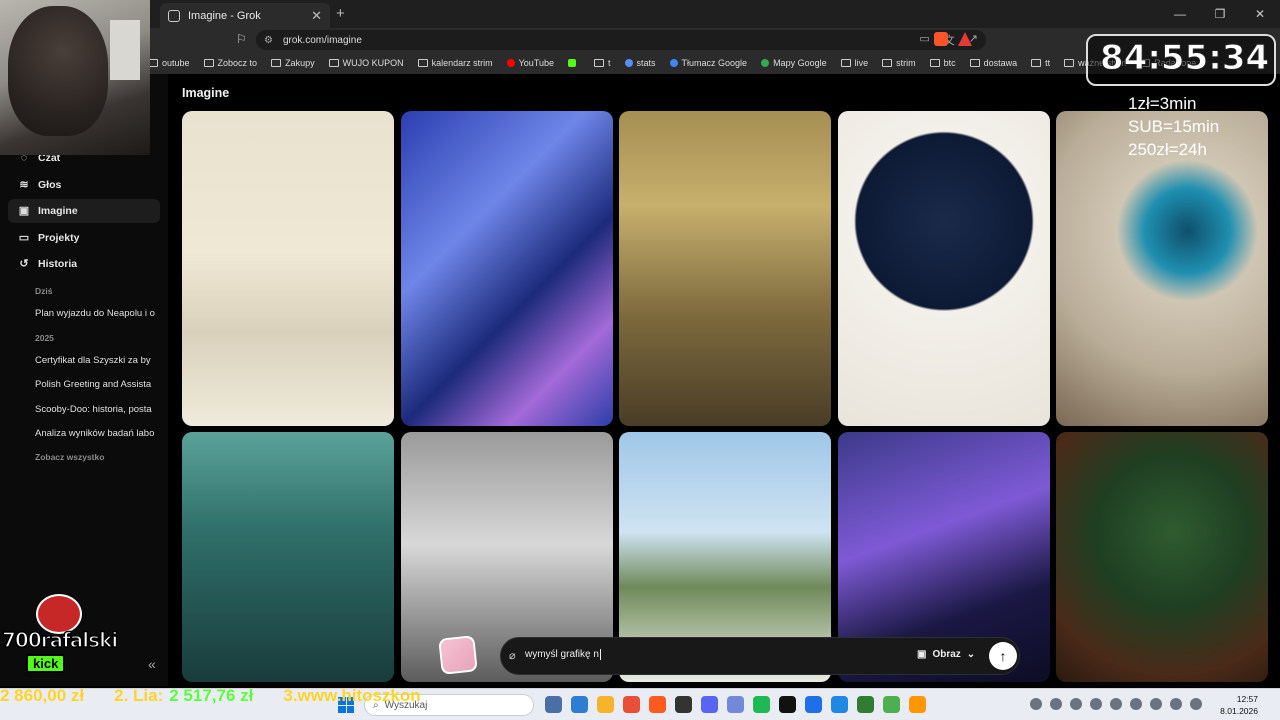 This screenshot has width=1280, height=720. I want to click on new-tab-icon: +, so click(340, 13).